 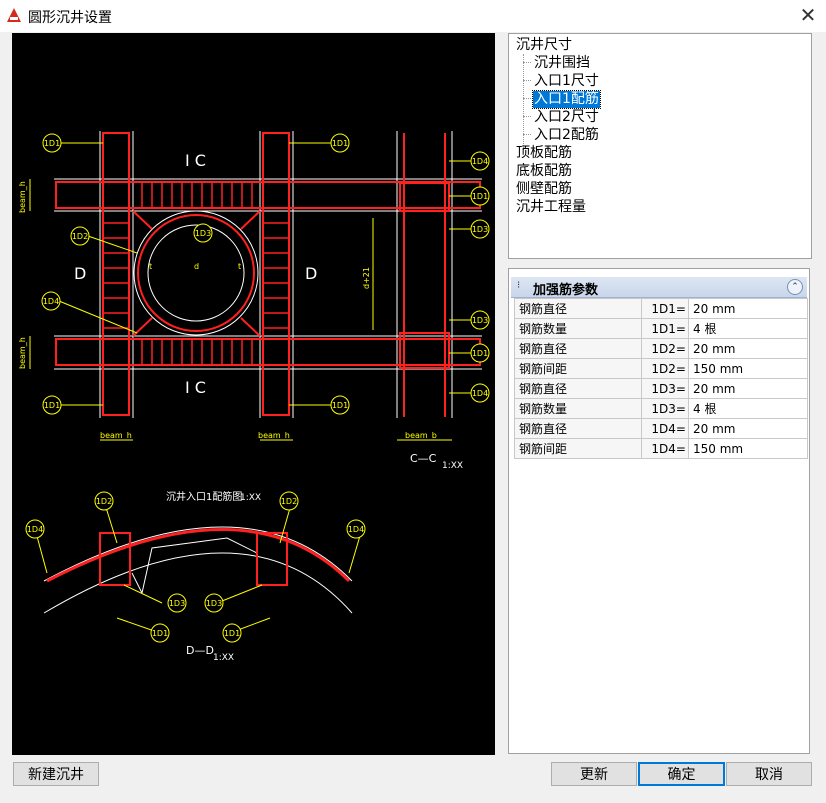 I want to click on title-bar: 圆形沉井设置 ✕, so click(x=413, y=16).